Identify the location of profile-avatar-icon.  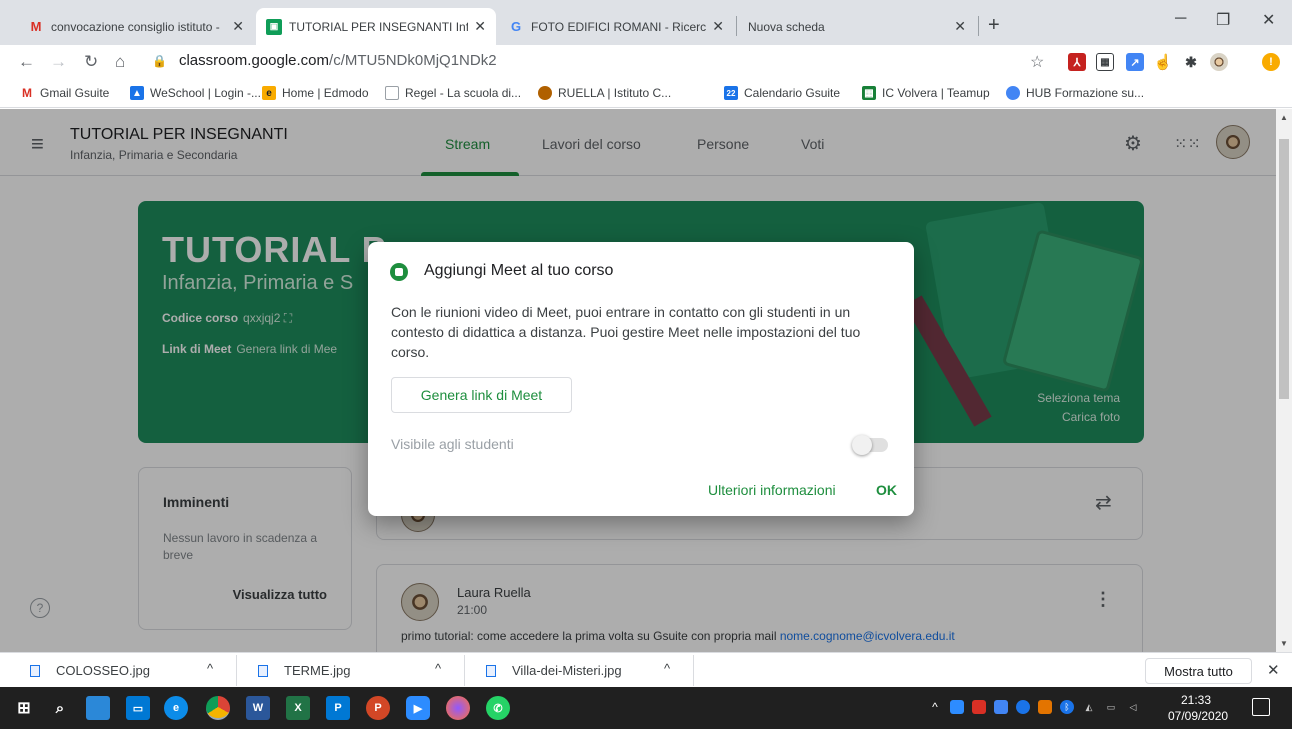
(1219, 62).